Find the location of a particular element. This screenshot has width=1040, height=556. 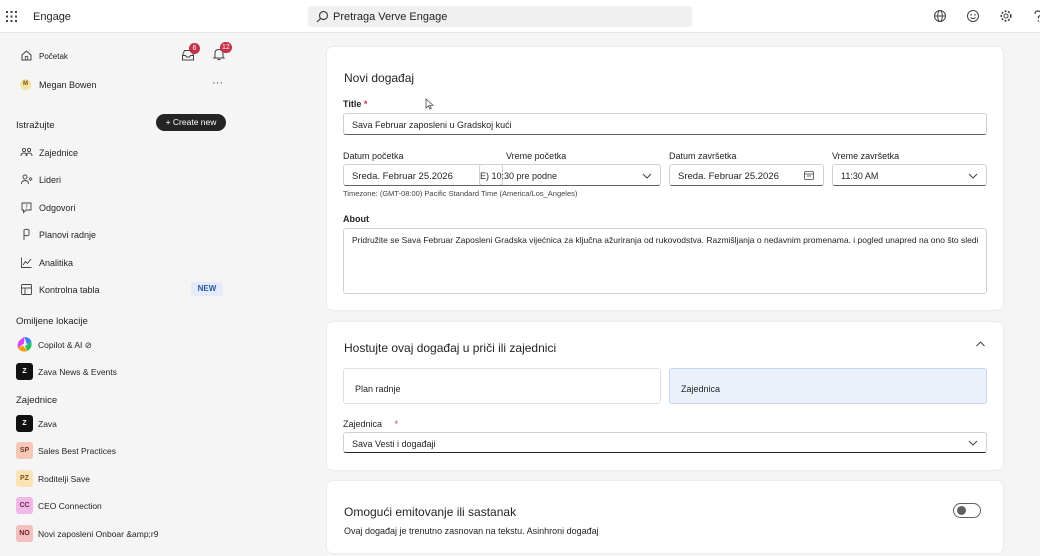

favorite-item-copilot: Copilot & AI ⊘ is located at coordinates (121, 345).